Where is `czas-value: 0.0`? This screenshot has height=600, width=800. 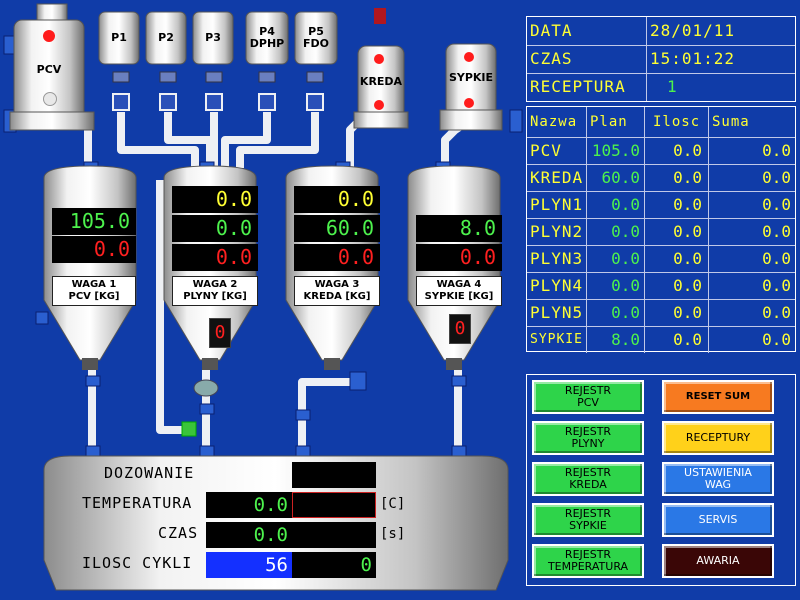
czas-value: 0.0 is located at coordinates (249, 535).